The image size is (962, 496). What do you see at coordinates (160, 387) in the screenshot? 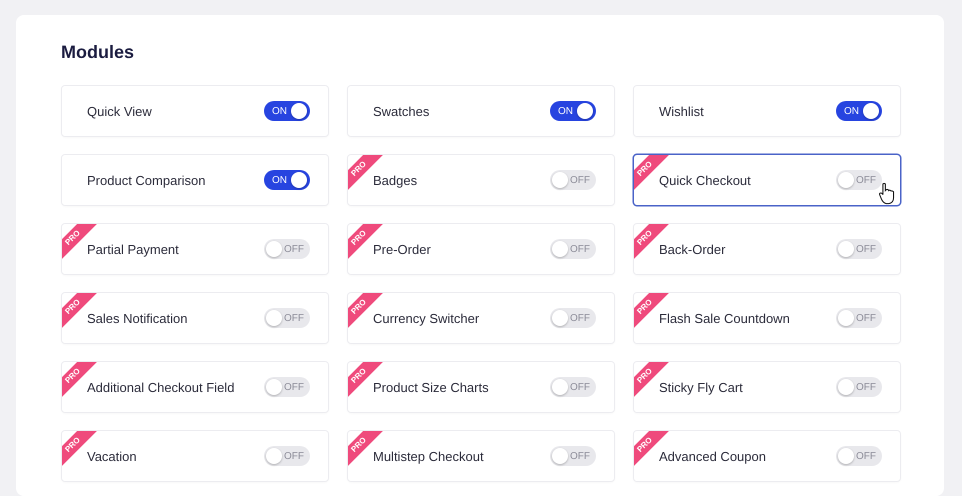
I see `module-label: Additional Checkout Field` at bounding box center [160, 387].